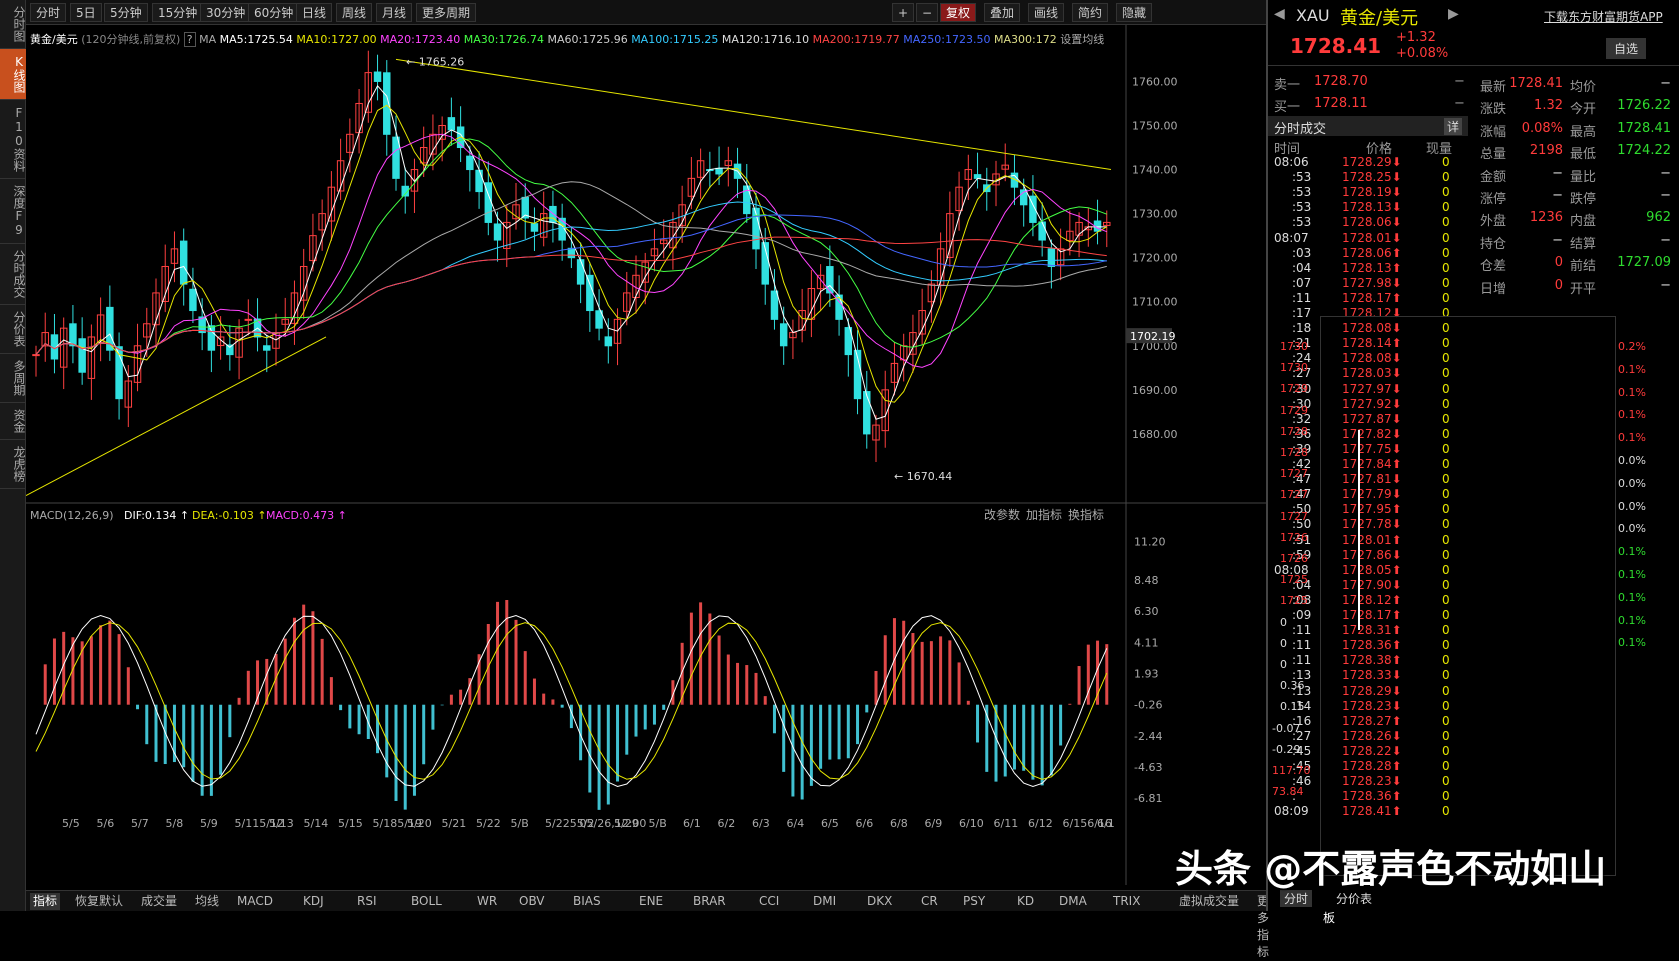  Describe the element at coordinates (1369, 299) in the screenshot. I see `trade-row: :11 1728.17⬆ 0` at that location.